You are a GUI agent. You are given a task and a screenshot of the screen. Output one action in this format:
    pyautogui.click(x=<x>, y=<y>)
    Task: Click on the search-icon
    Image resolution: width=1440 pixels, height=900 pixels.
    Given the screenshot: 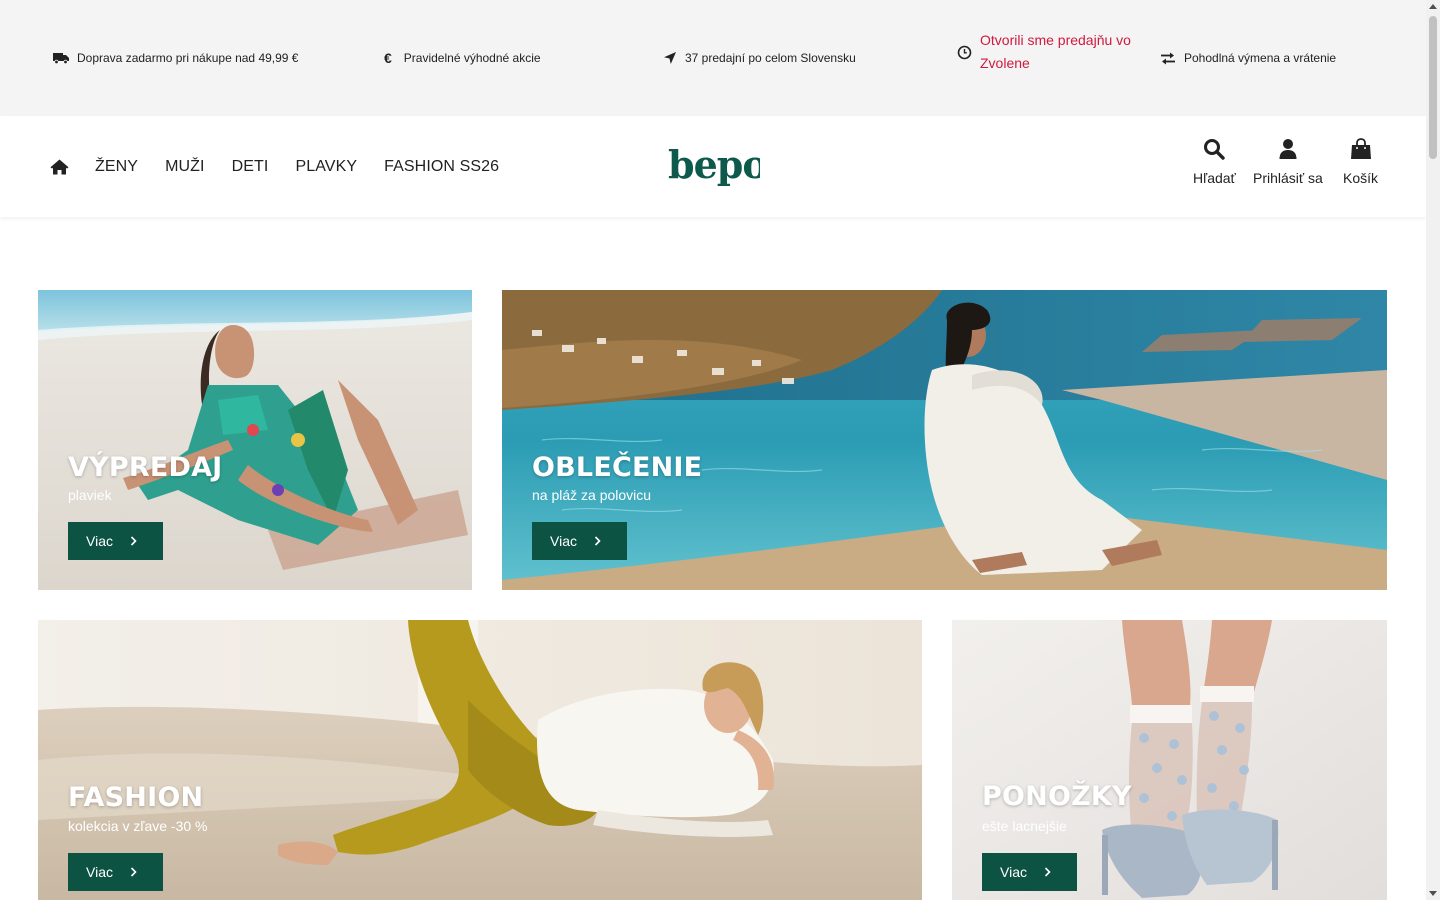 What is the action you would take?
    pyautogui.click(x=1215, y=149)
    